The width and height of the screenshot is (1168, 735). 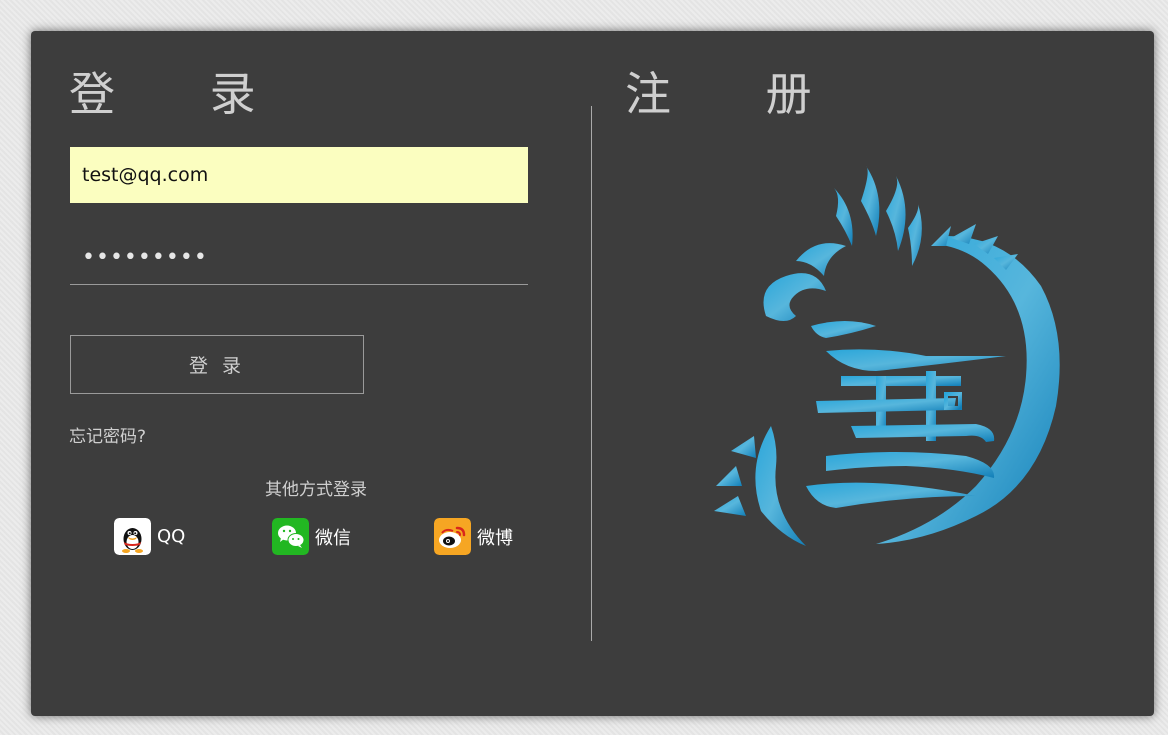 I want to click on qq-login-label: QQ, so click(x=171, y=536).